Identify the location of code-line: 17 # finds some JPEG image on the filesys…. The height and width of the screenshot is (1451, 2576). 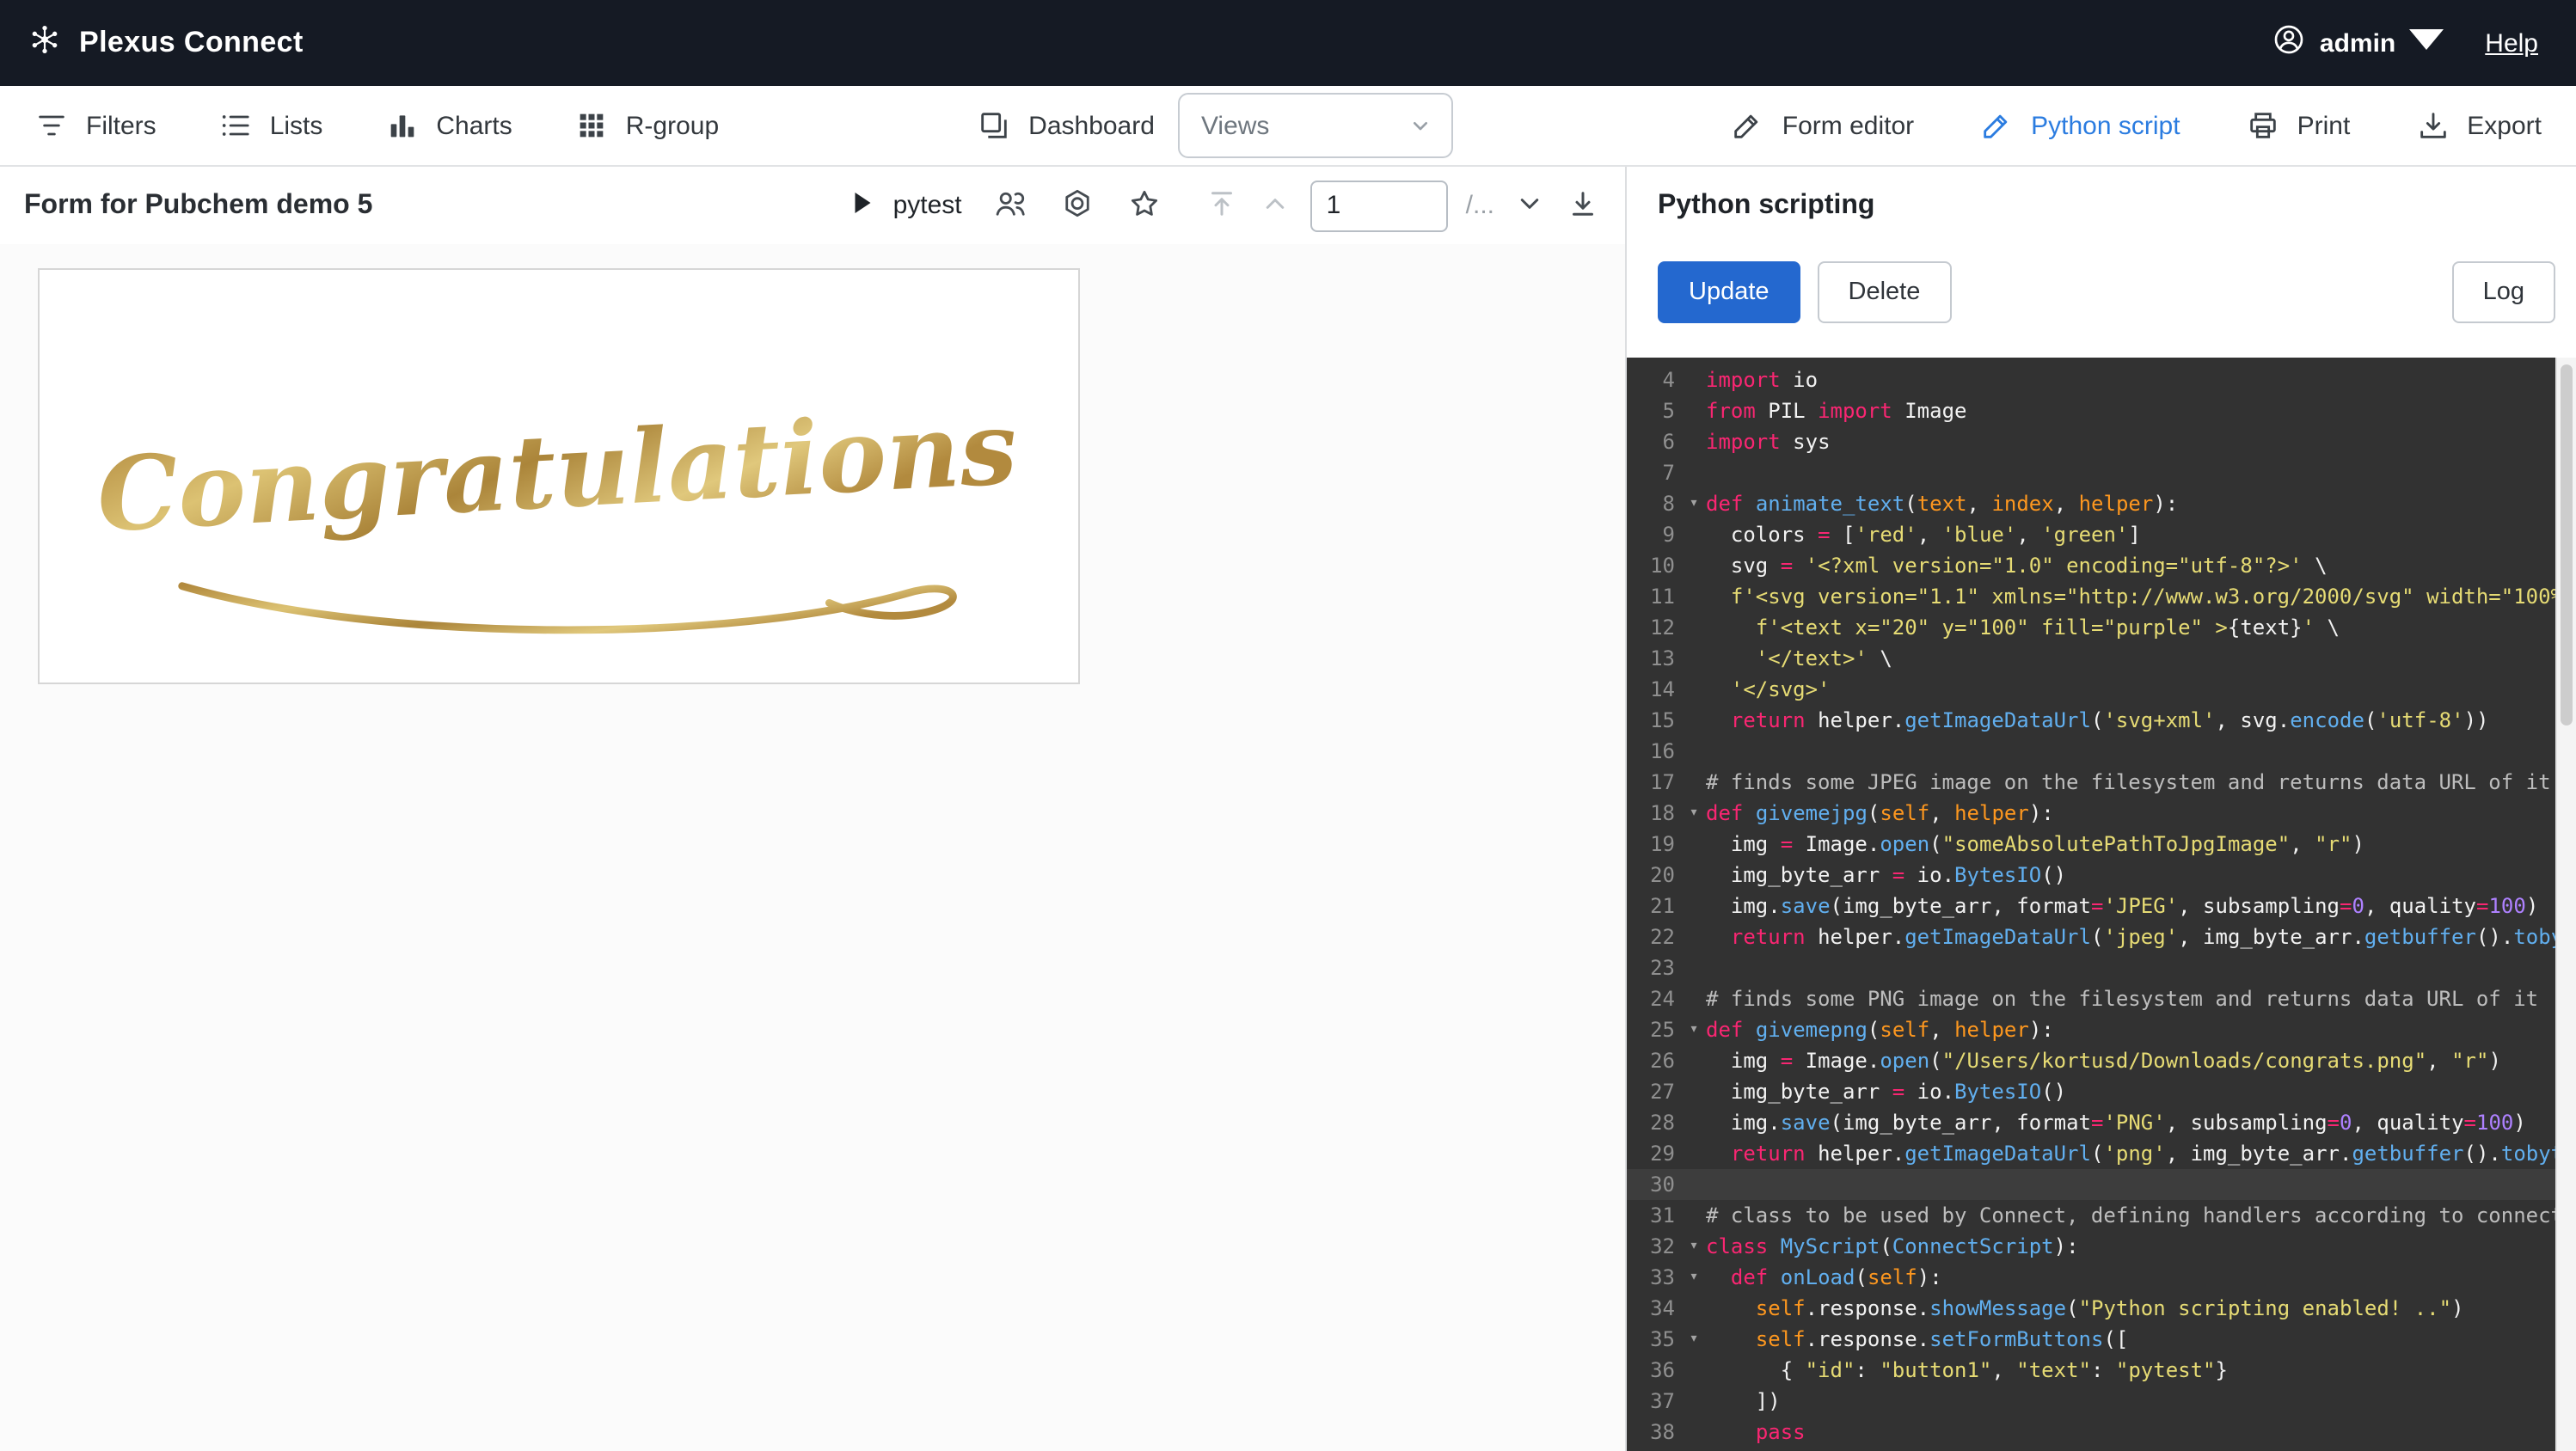
(2101, 783).